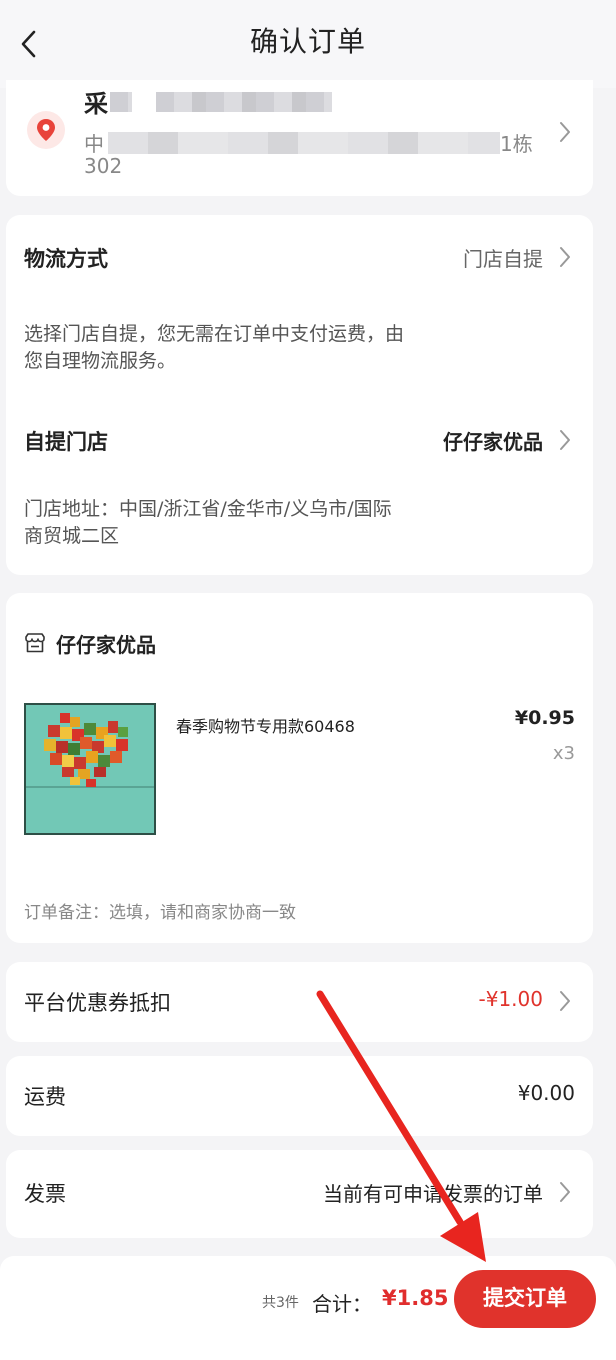  Describe the element at coordinates (265, 725) in the screenshot. I see `product-name: 春季购物节专用款60468` at that location.